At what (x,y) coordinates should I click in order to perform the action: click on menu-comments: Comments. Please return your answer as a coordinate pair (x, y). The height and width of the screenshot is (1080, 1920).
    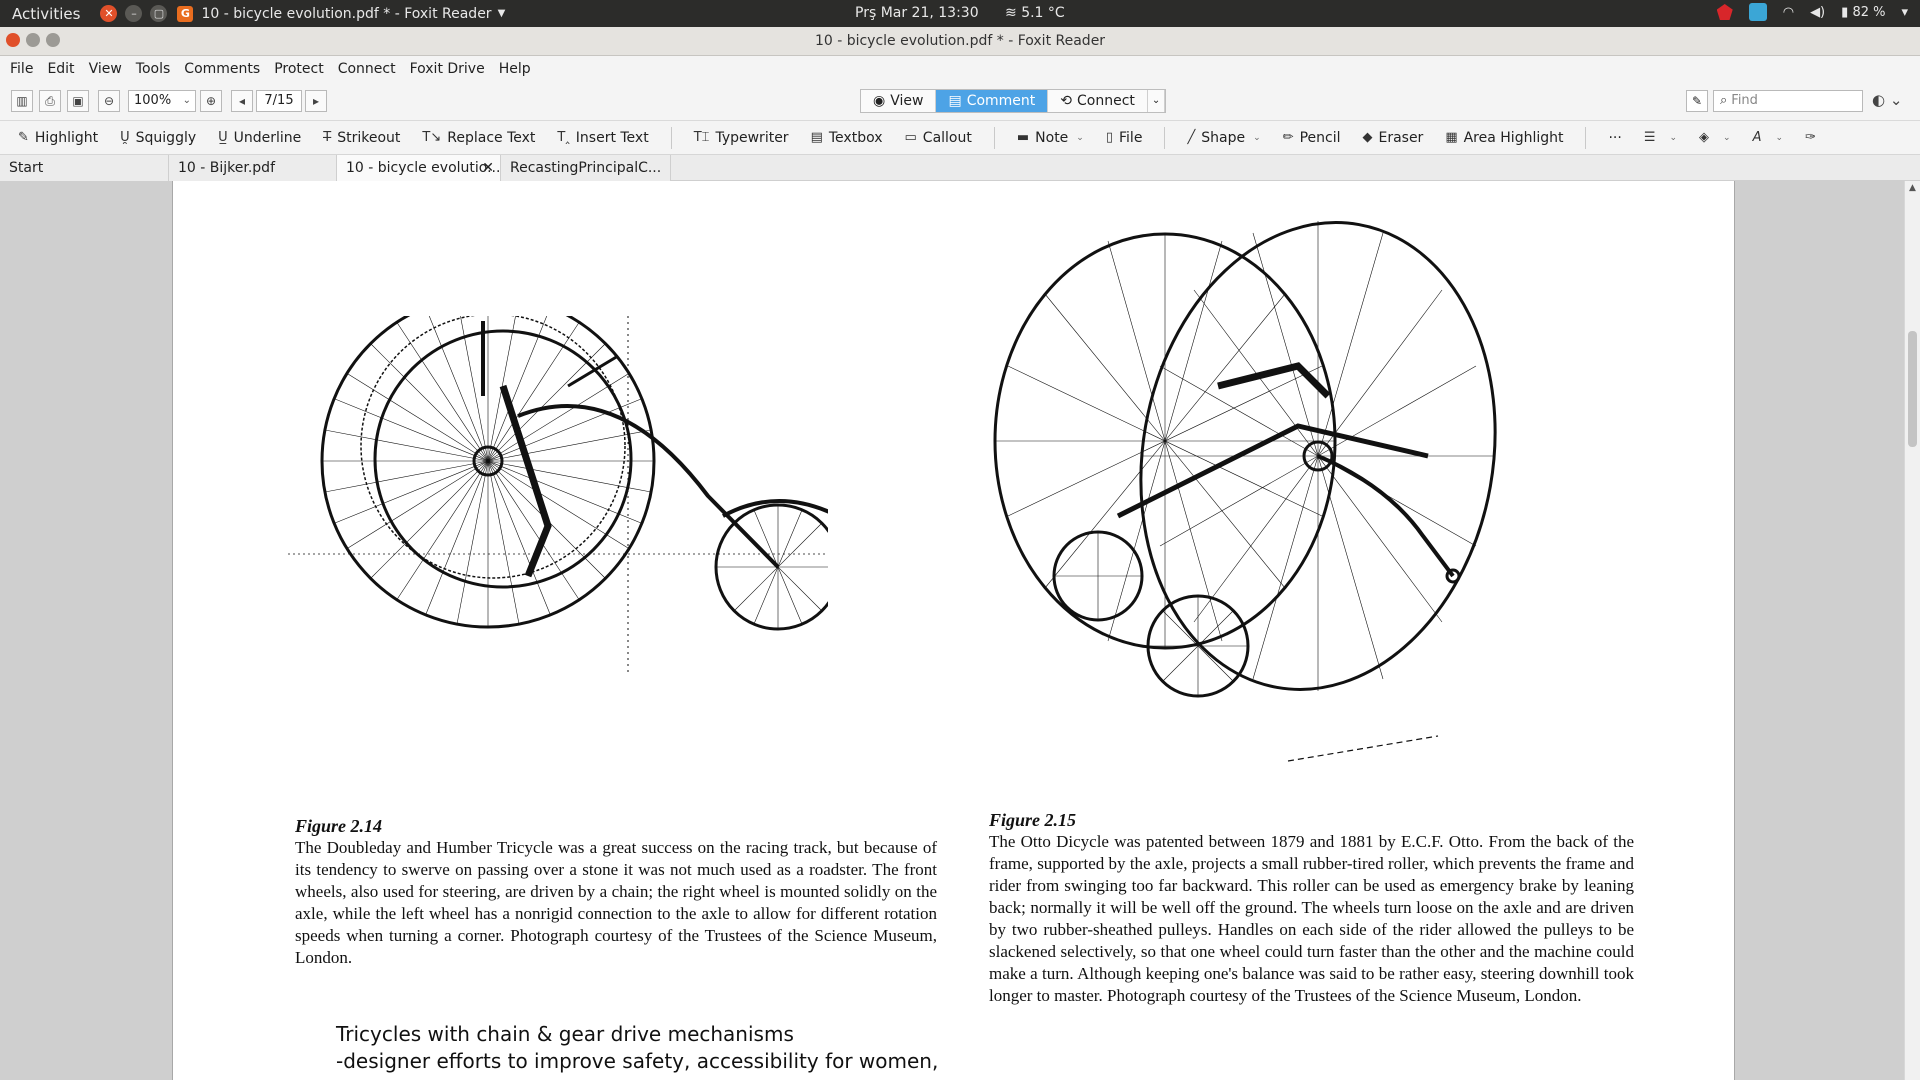
    Looking at the image, I should click on (222, 69).